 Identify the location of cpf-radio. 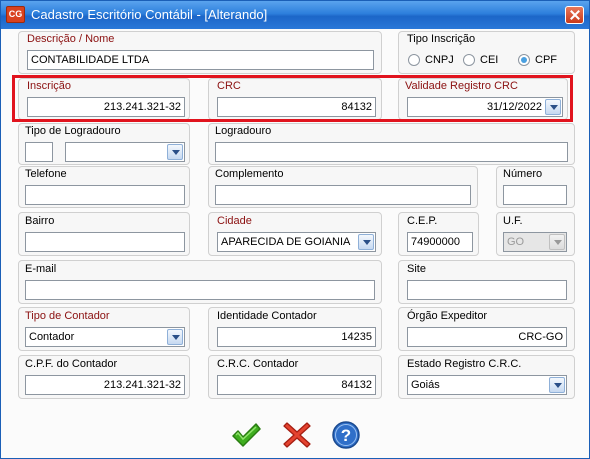
(524, 60).